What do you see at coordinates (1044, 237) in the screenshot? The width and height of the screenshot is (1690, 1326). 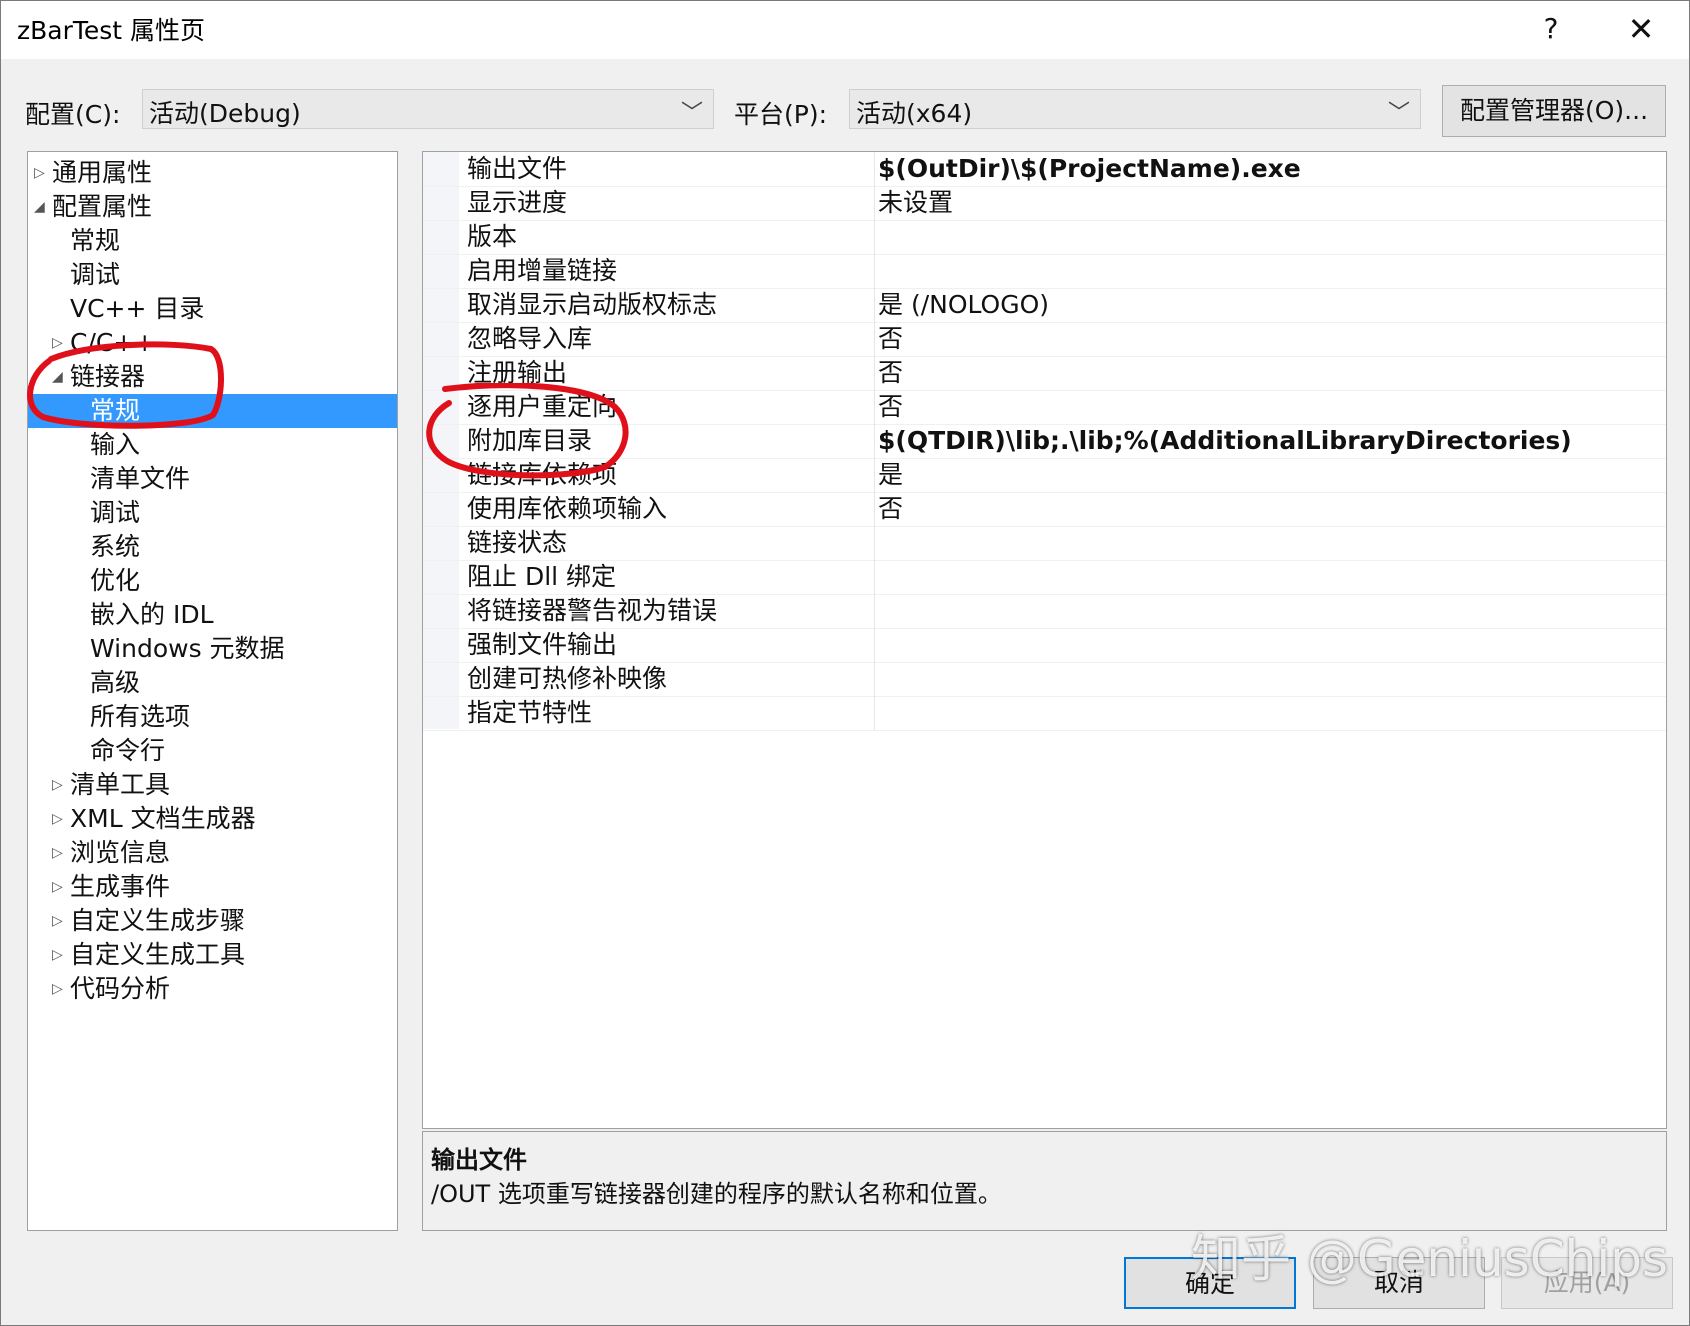 I see `property-row: 版本` at bounding box center [1044, 237].